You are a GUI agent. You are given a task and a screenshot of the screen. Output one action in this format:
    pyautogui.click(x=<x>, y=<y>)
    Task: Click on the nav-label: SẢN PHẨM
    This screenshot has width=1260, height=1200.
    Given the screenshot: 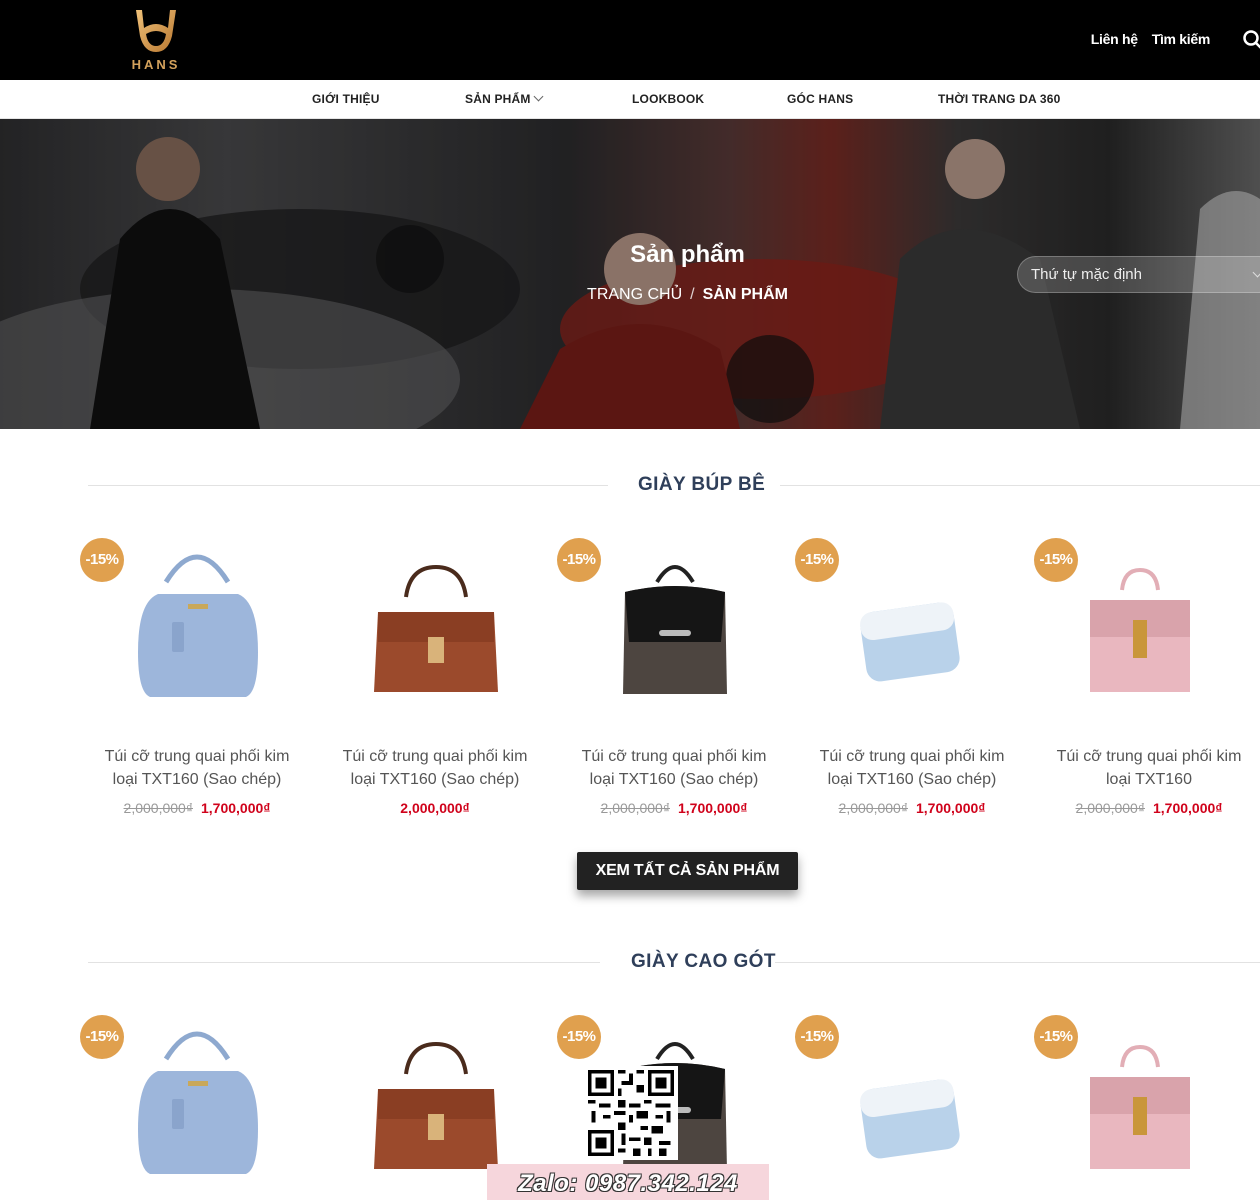 What is the action you would take?
    pyautogui.click(x=498, y=99)
    